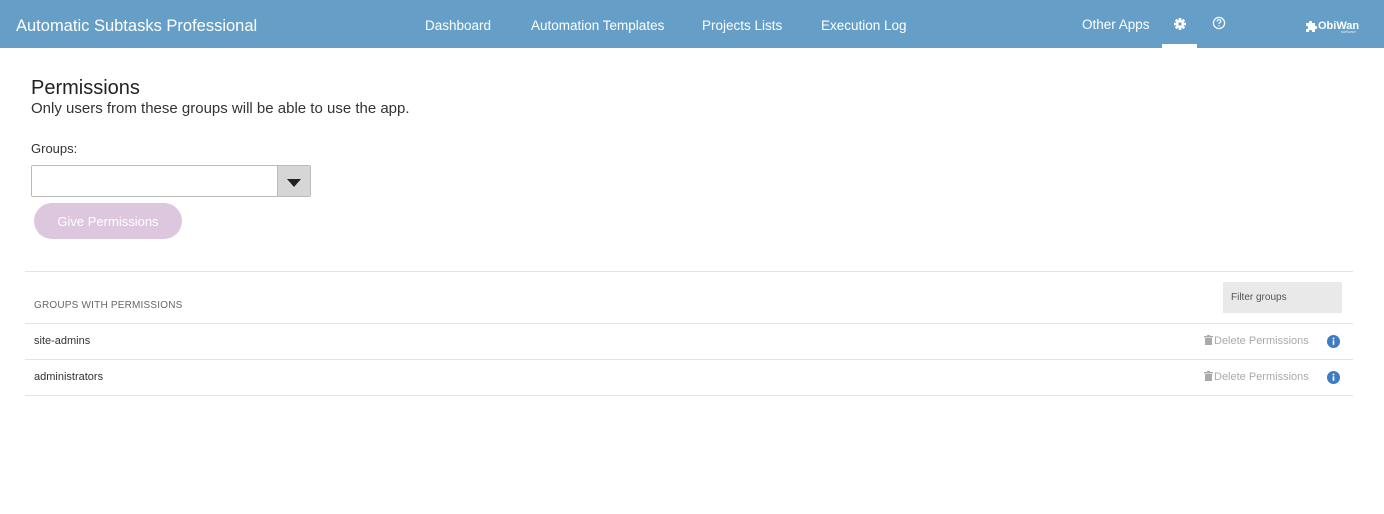 Image resolution: width=1384 pixels, height=514 pixels. What do you see at coordinates (742, 25) in the screenshot?
I see `nav-projects-lists: Projects Lists` at bounding box center [742, 25].